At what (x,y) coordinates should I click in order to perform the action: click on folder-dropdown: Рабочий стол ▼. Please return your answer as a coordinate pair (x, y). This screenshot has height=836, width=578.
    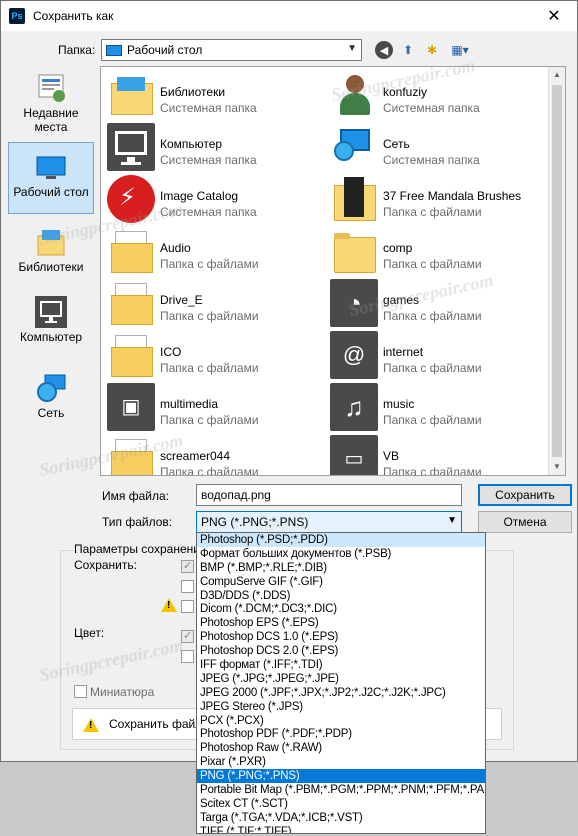
    Looking at the image, I should click on (231, 50).